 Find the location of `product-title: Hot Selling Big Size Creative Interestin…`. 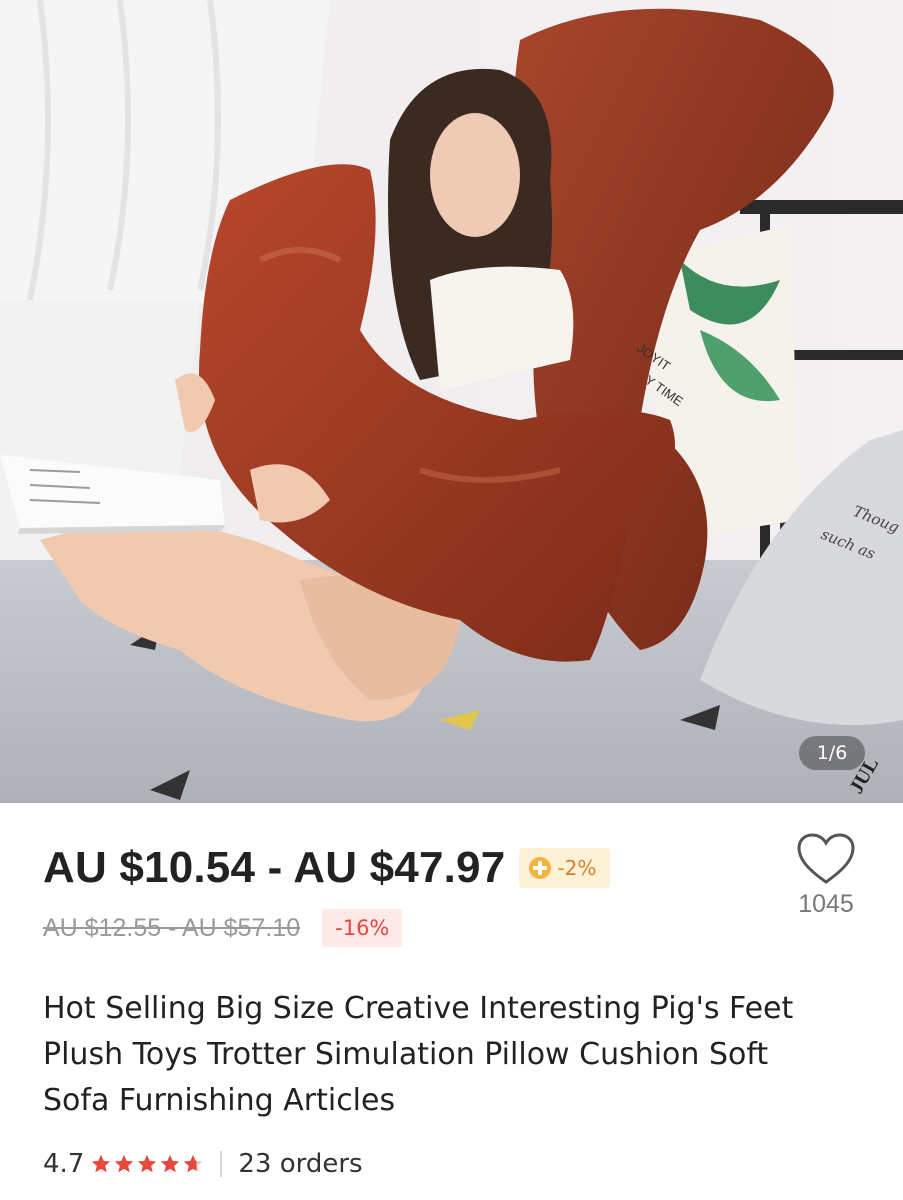

product-title: Hot Selling Big Size Creative Interestin… is located at coordinates (418, 1054).